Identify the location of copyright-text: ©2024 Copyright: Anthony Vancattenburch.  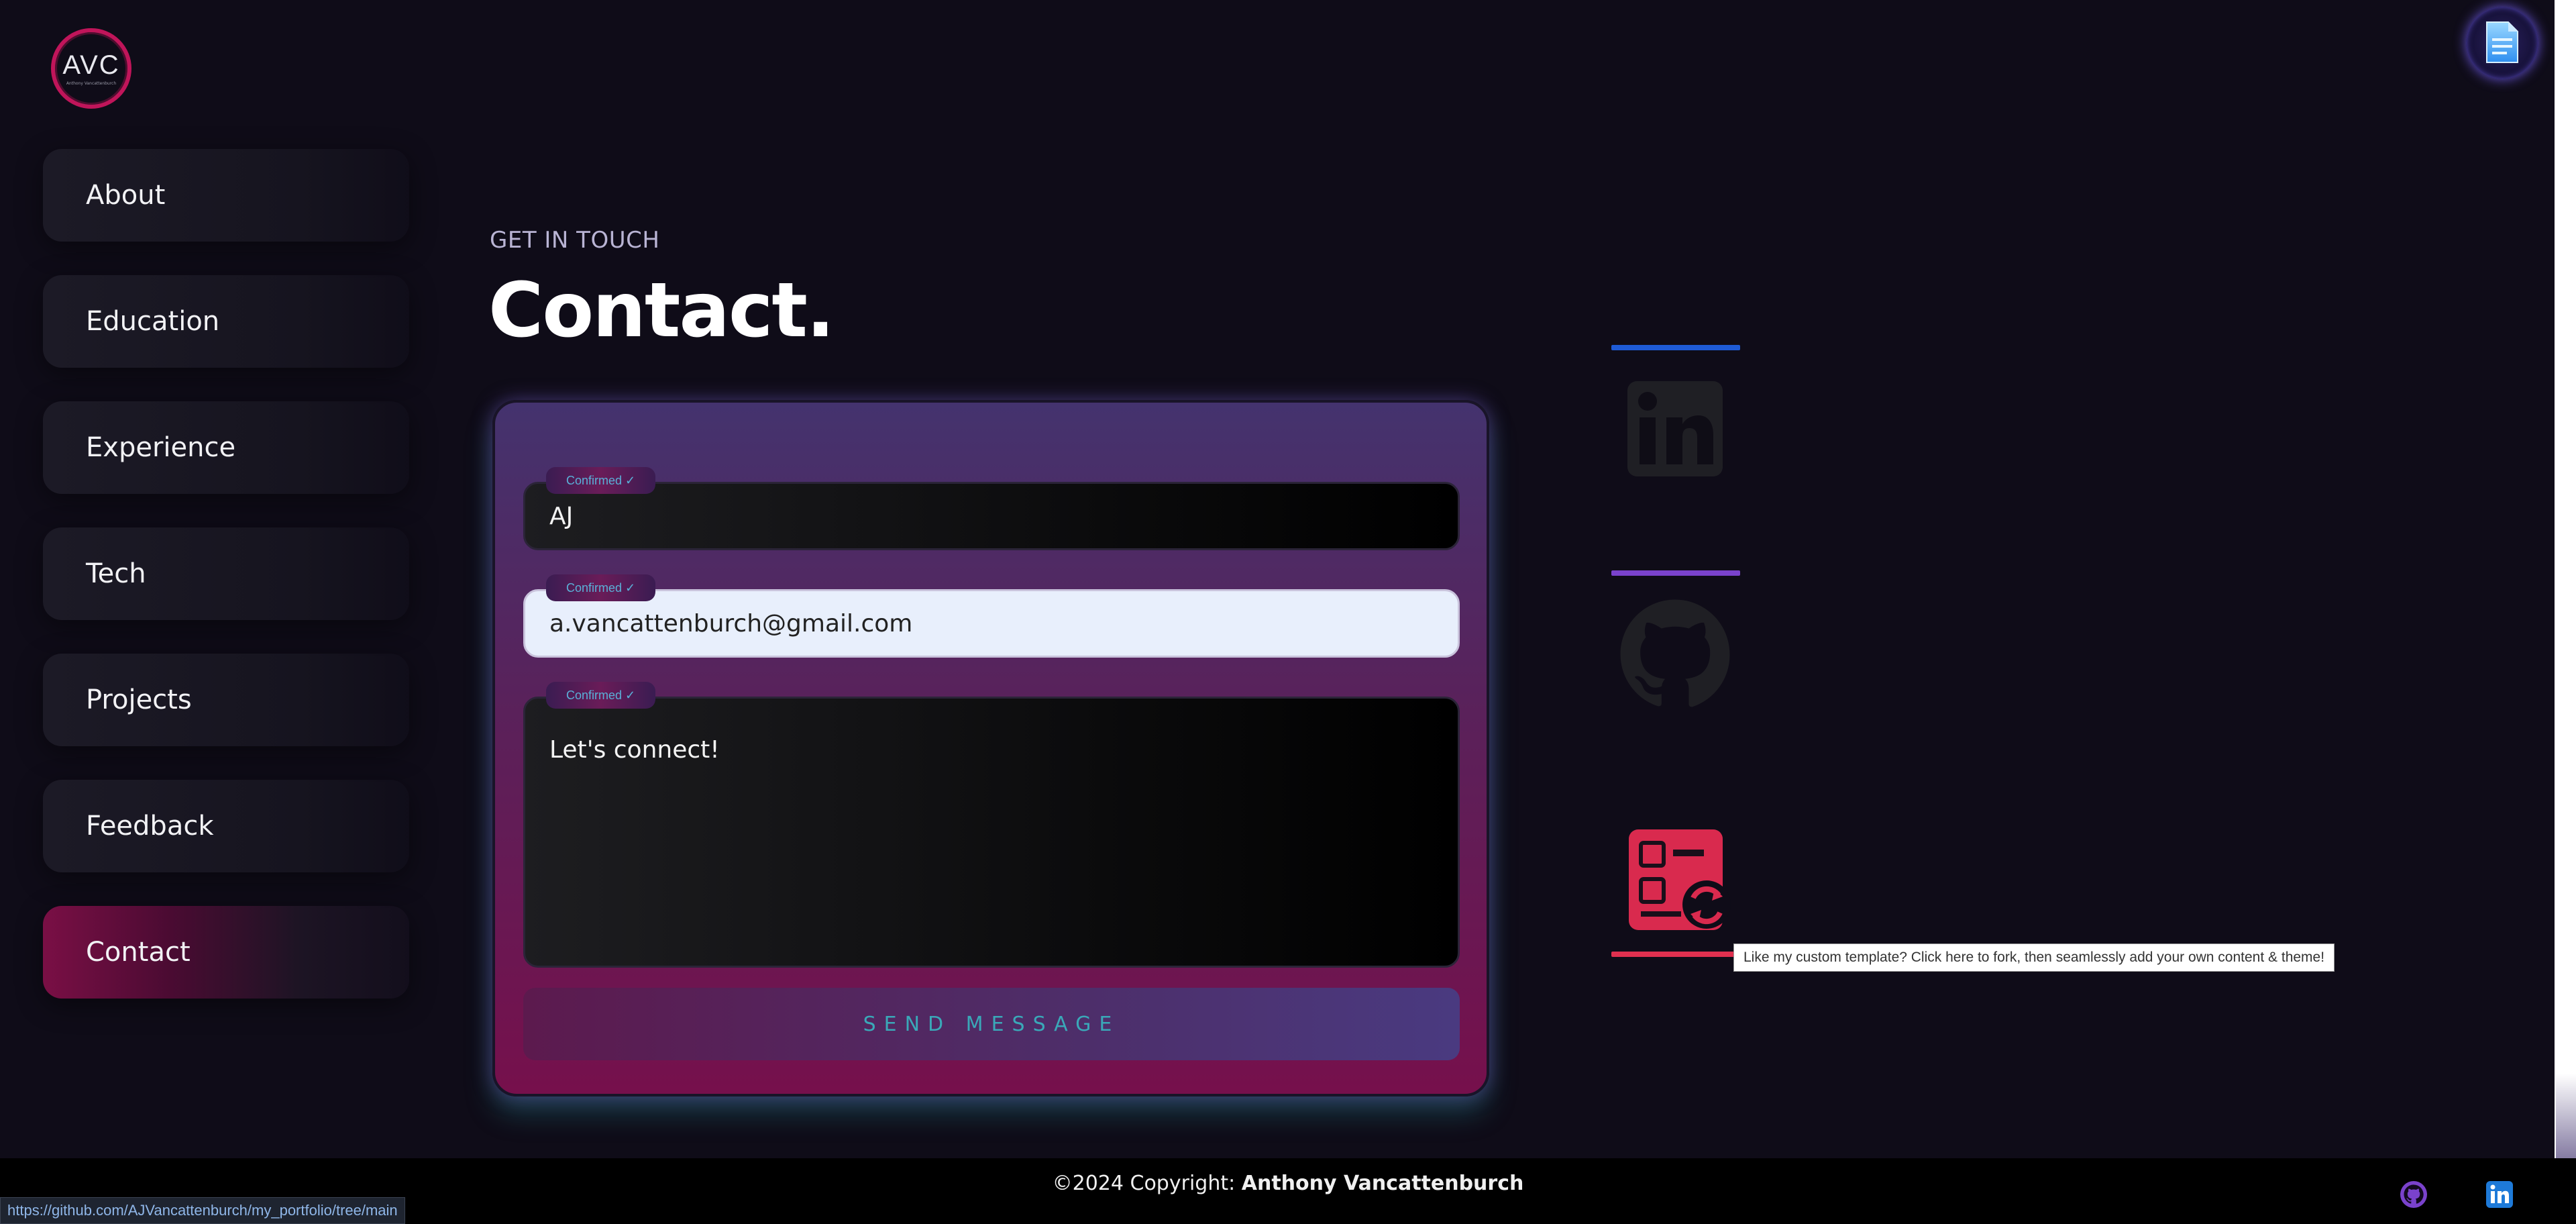
(1288, 1183).